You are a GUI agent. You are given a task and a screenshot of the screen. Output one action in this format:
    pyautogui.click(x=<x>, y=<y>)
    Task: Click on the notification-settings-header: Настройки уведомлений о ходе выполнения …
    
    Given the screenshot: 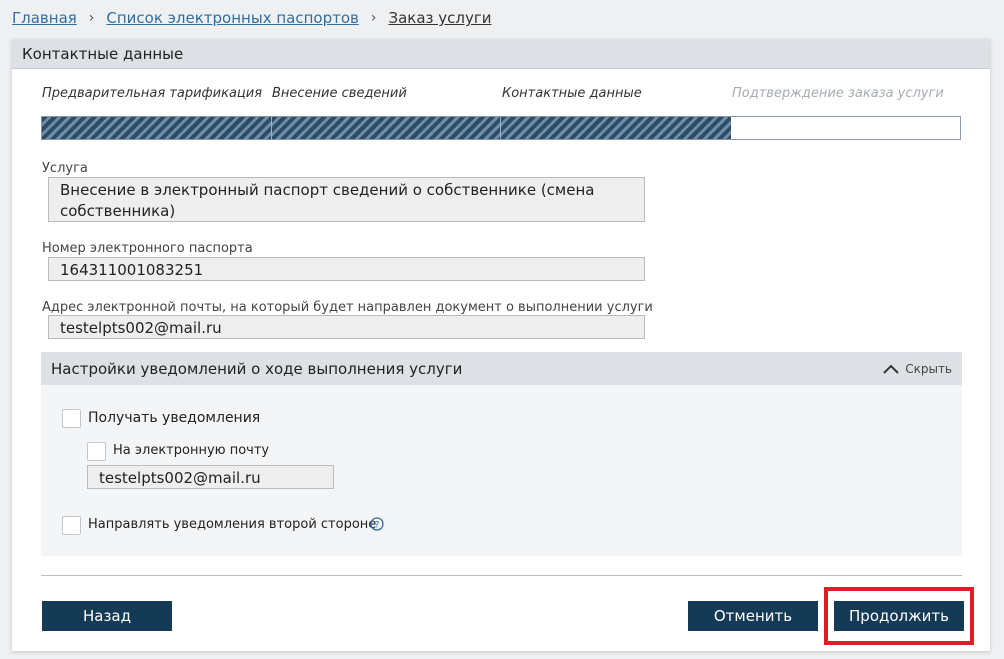 What is the action you would take?
    pyautogui.click(x=501, y=368)
    